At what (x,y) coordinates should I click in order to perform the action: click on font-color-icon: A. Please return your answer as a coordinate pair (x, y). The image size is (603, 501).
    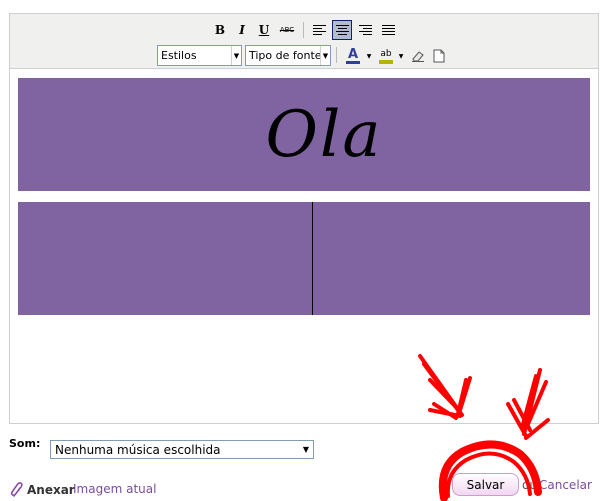
    Looking at the image, I should click on (353, 54).